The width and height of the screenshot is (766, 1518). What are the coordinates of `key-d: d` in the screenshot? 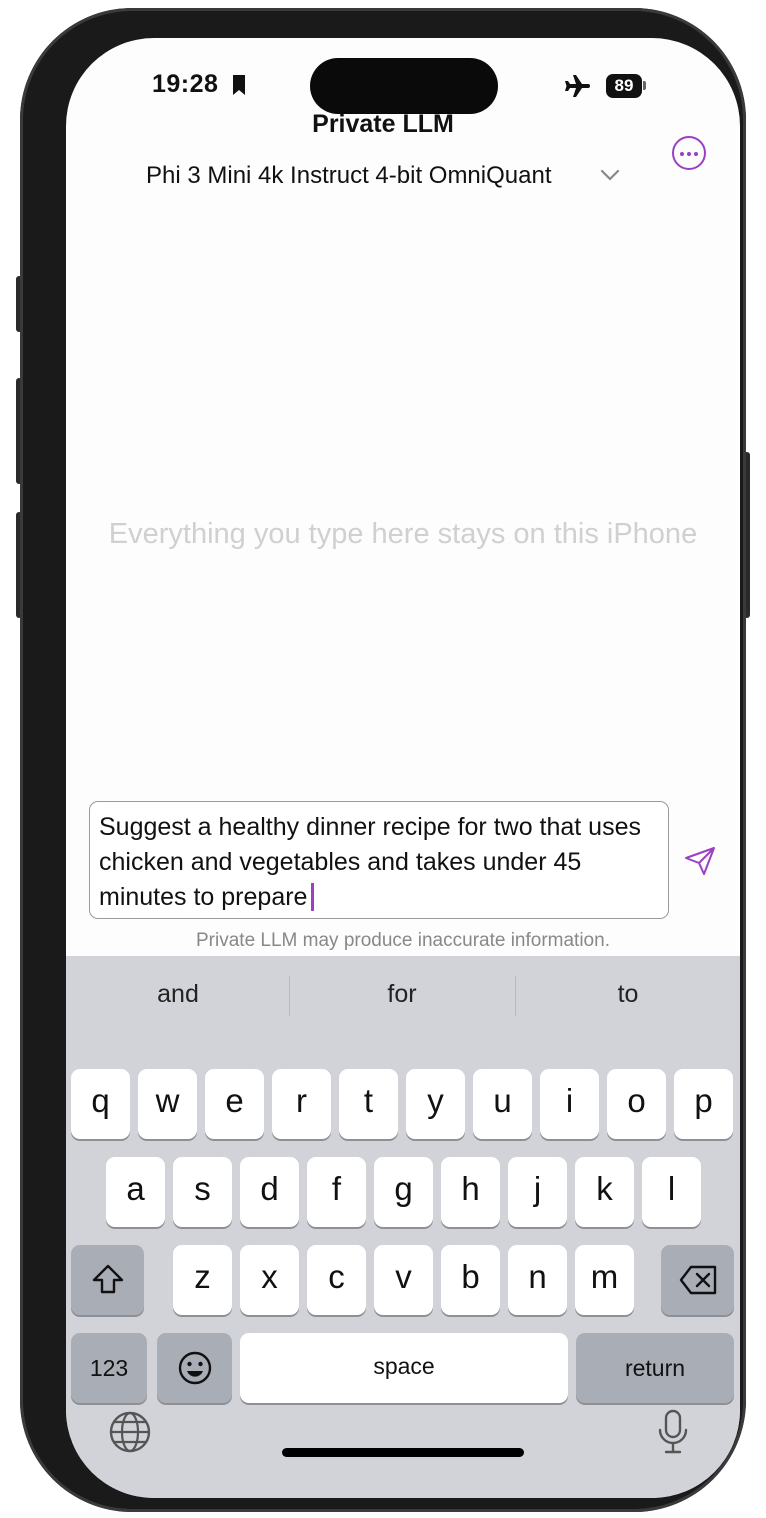 It's located at (269, 1192).